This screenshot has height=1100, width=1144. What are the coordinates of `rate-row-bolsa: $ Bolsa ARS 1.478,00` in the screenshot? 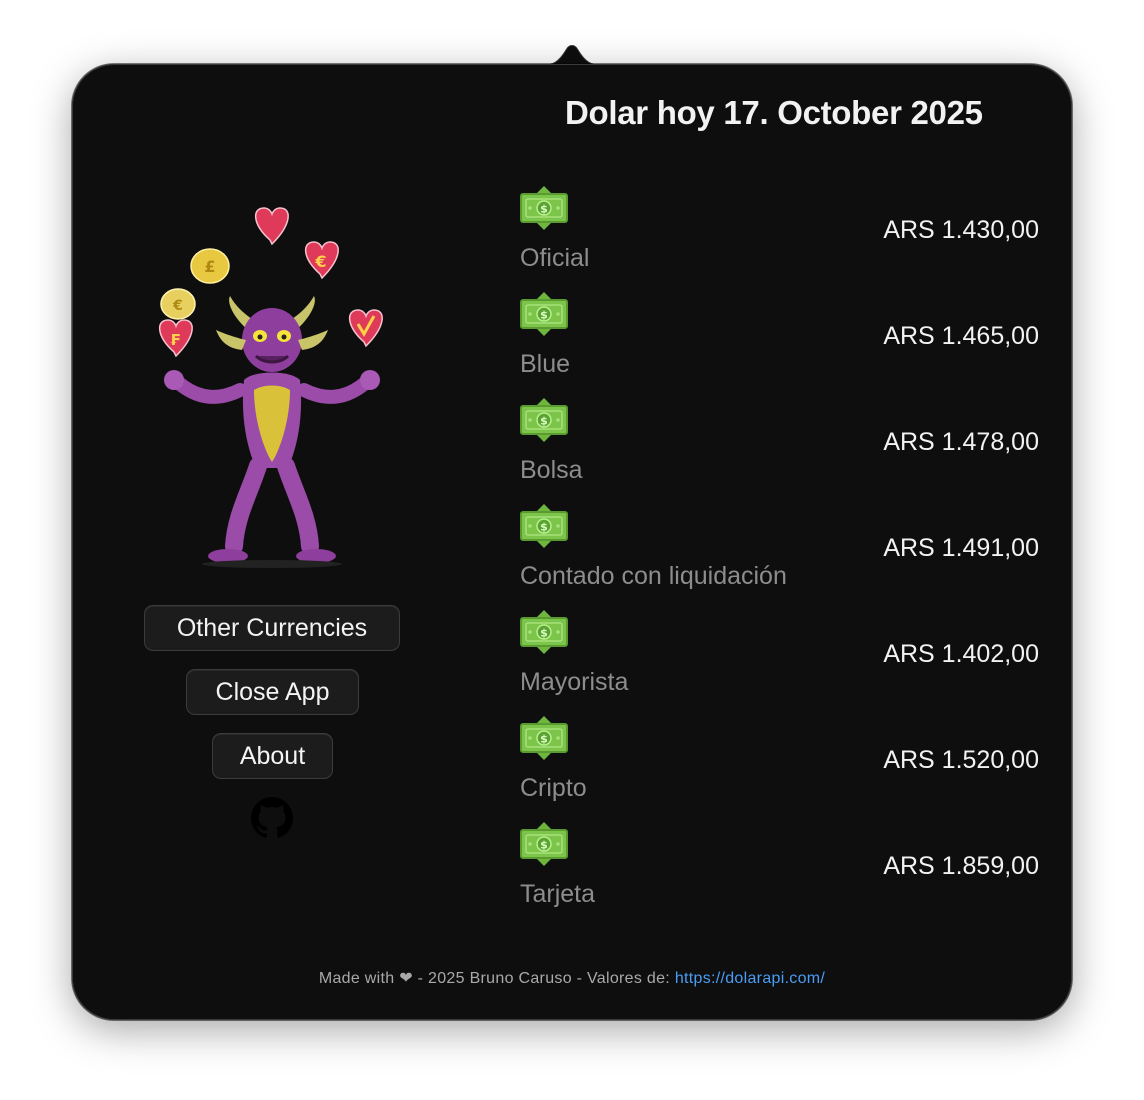 It's located at (785, 449).